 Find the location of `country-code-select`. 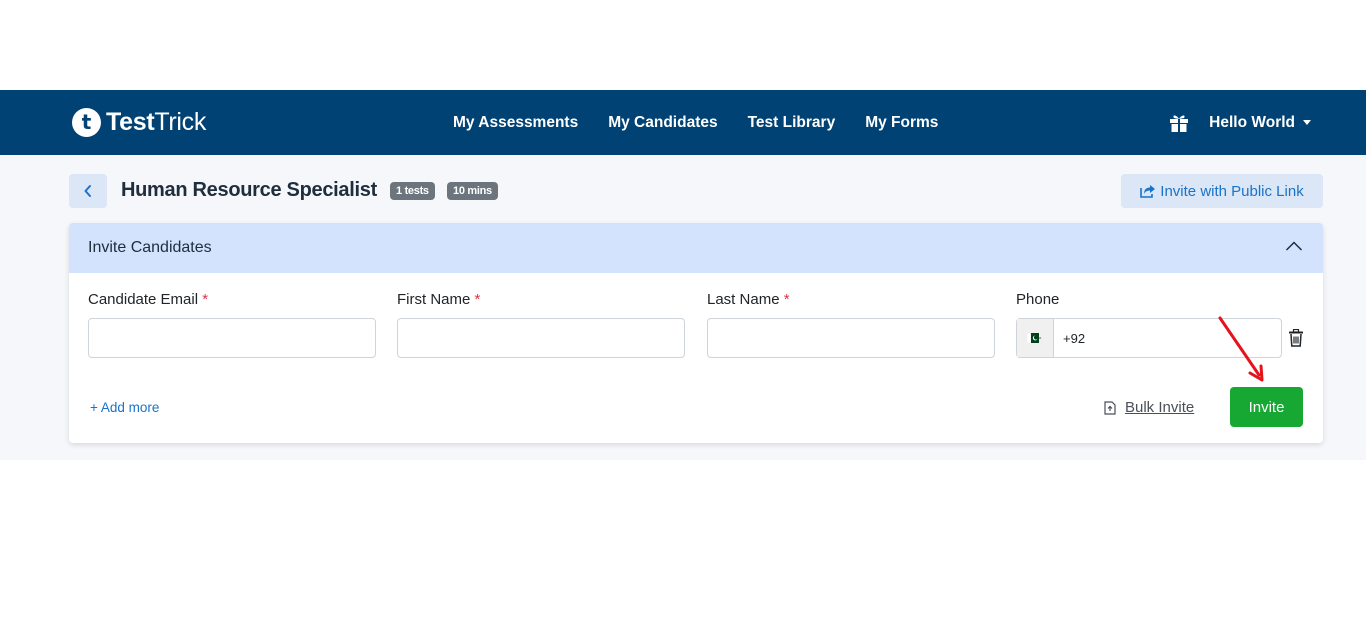

country-code-select is located at coordinates (1035, 338).